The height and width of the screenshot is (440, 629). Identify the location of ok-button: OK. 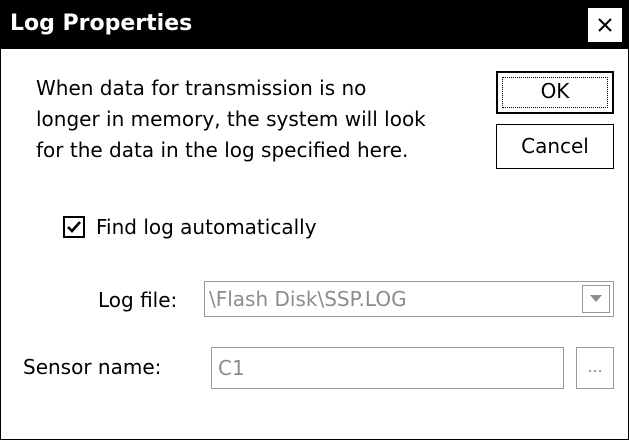
(555, 92).